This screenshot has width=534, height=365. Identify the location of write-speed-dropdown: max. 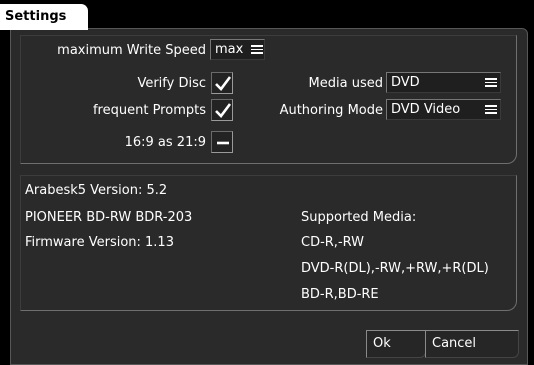
(237, 49).